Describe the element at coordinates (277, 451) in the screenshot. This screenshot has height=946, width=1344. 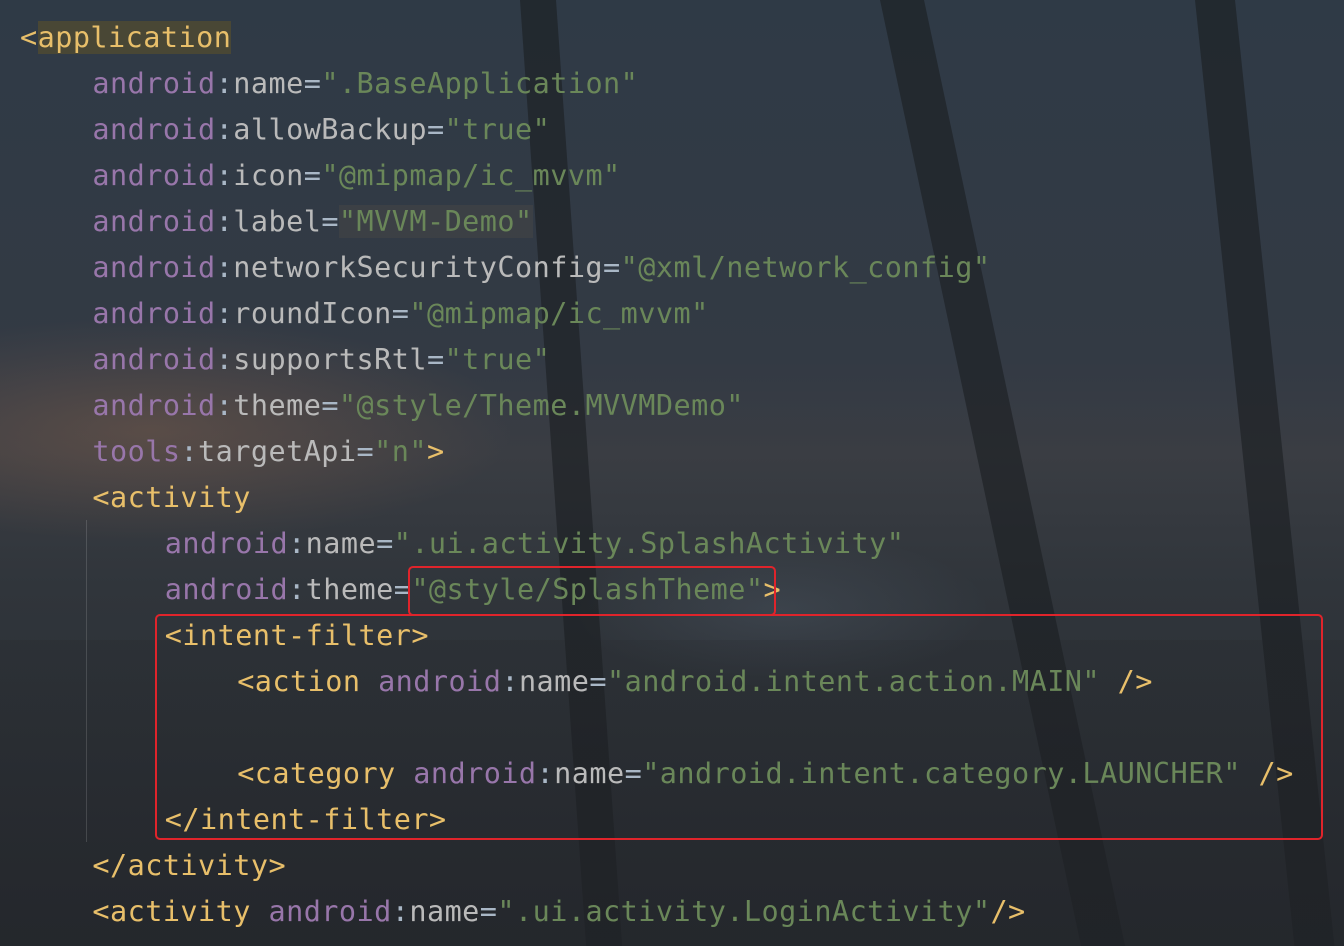
I see `code-token-attr: targetApi` at that location.